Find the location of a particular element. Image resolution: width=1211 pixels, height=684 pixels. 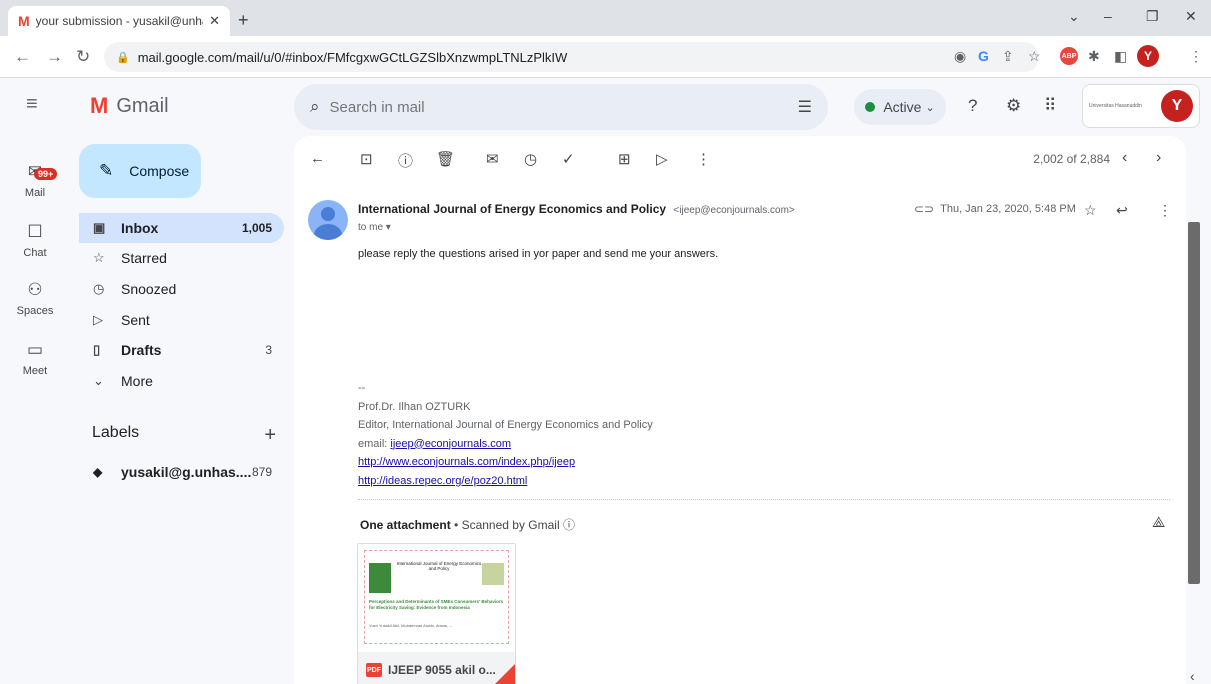

tab-title: your submission - yusakil@unha: is located at coordinates (119, 21).